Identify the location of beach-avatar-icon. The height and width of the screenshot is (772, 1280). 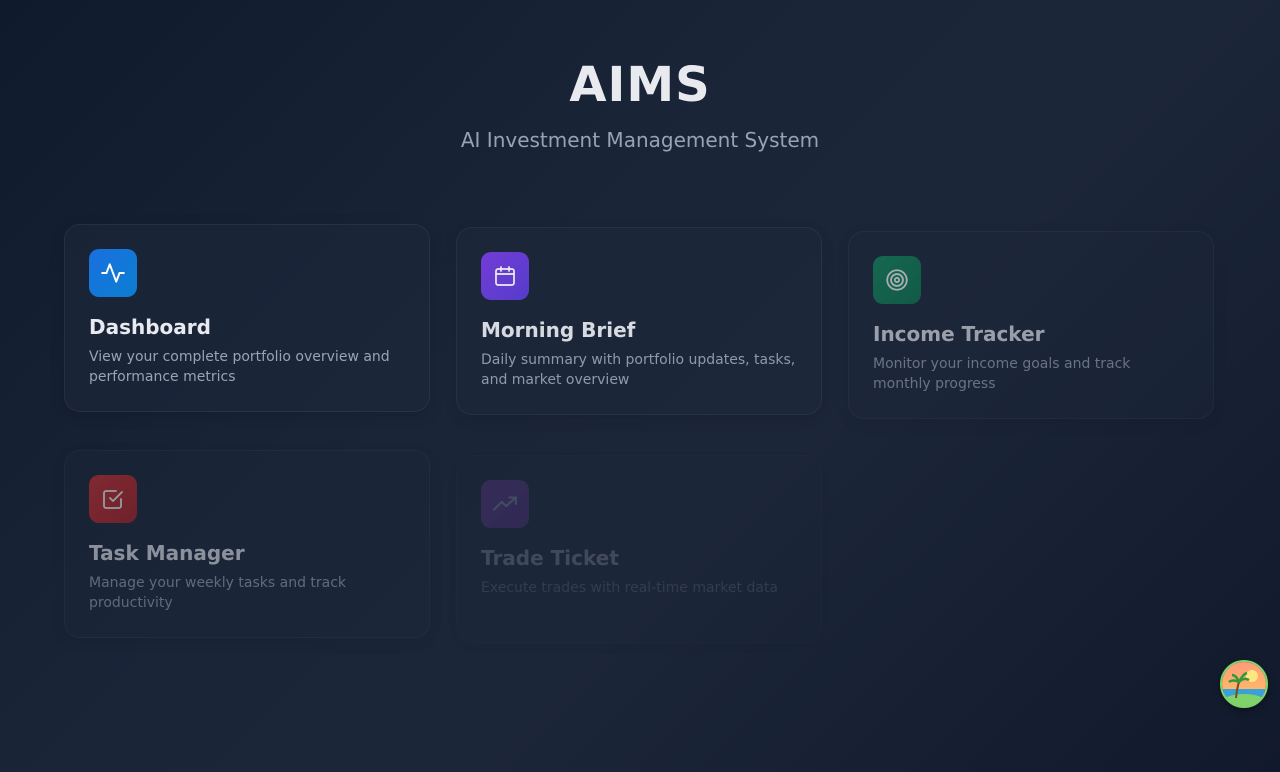
(1244, 684).